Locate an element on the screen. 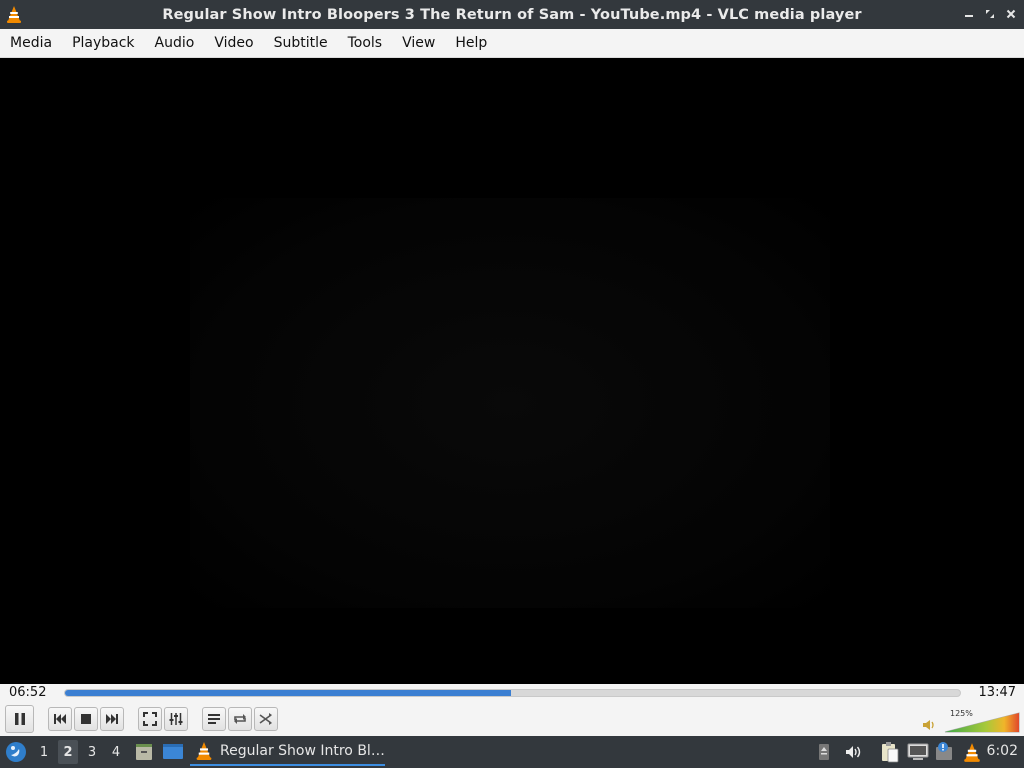 This screenshot has width=1024, height=768. eject-icon is located at coordinates (824, 752).